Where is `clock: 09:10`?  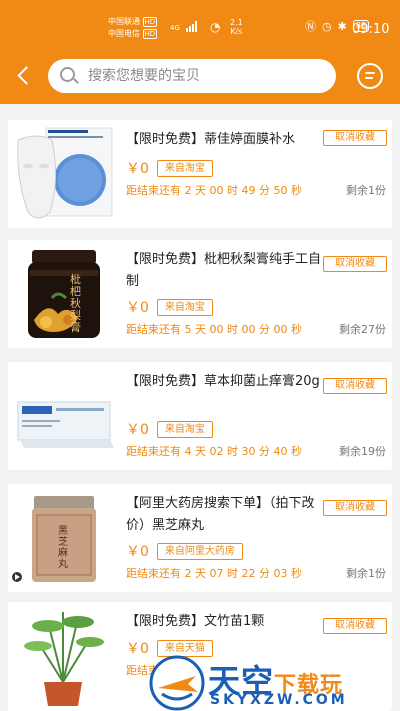 clock: 09:10 is located at coordinates (371, 29).